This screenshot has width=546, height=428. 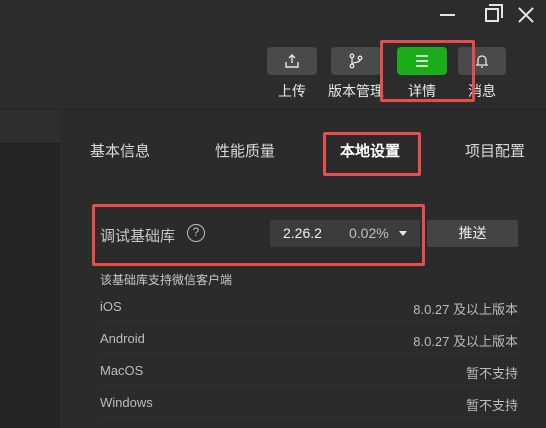 I want to click on debug-lib-label: 调试基础库, so click(x=138, y=236).